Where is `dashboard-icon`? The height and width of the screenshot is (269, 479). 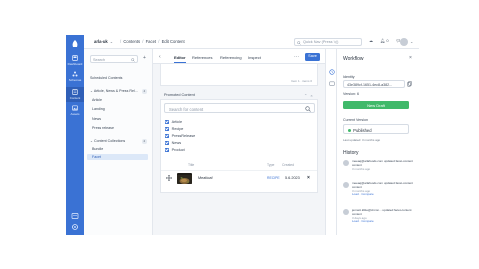
dashboard-icon is located at coordinates (75, 58).